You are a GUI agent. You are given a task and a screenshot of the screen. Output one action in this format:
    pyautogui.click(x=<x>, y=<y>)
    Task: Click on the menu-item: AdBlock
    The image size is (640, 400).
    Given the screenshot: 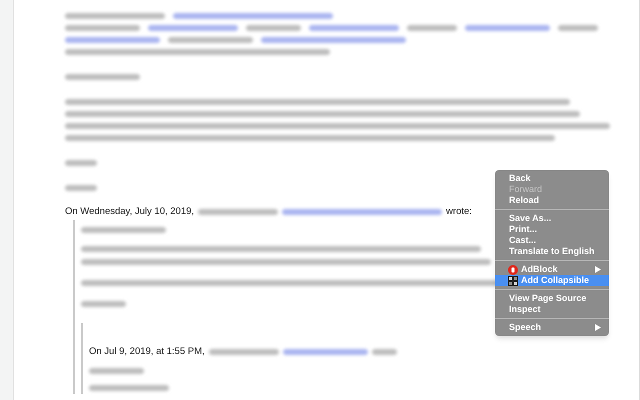 What is the action you would take?
    pyautogui.click(x=552, y=269)
    